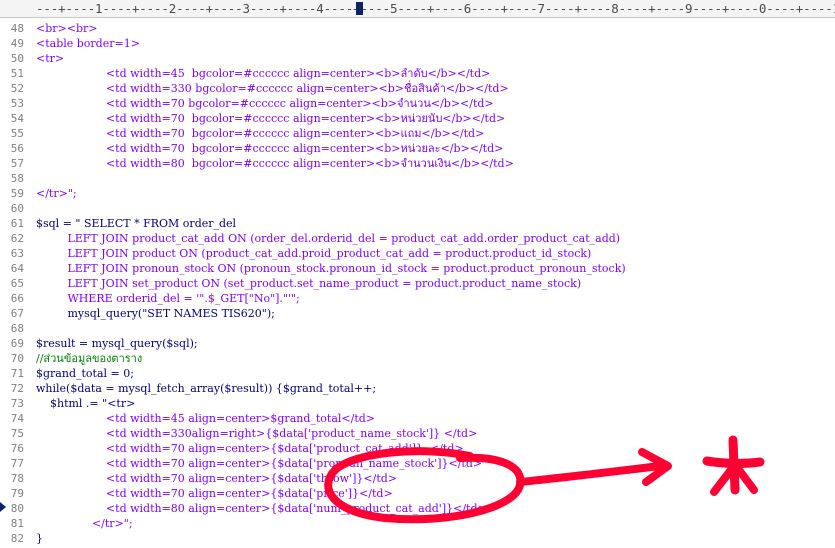 This screenshot has height=548, width=835. What do you see at coordinates (136, 223) in the screenshot?
I see `code-text: $sql = " SELECT * FROM order_del` at bounding box center [136, 223].